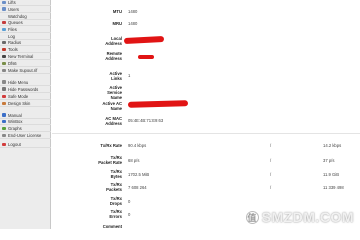 The width and height of the screenshot is (360, 240). What do you see at coordinates (129, 214) in the screenshot?
I see `tx-errors-value: 0` at bounding box center [129, 214].